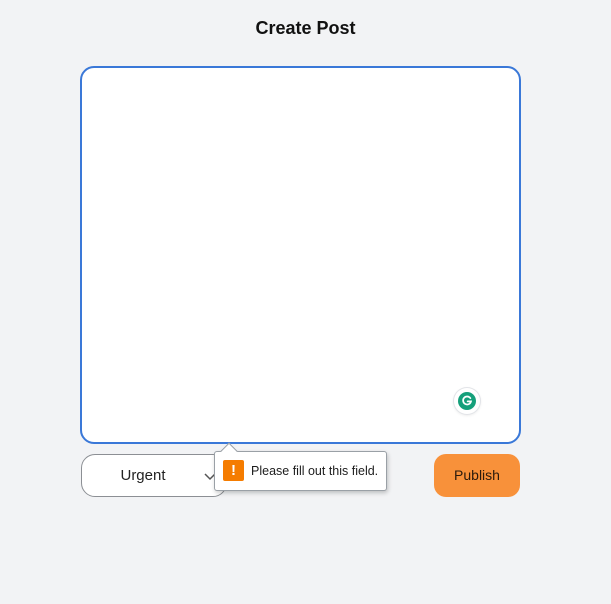 Image resolution: width=611 pixels, height=604 pixels. What do you see at coordinates (315, 471) in the screenshot?
I see `validation-message: Please fill out this field.` at bounding box center [315, 471].